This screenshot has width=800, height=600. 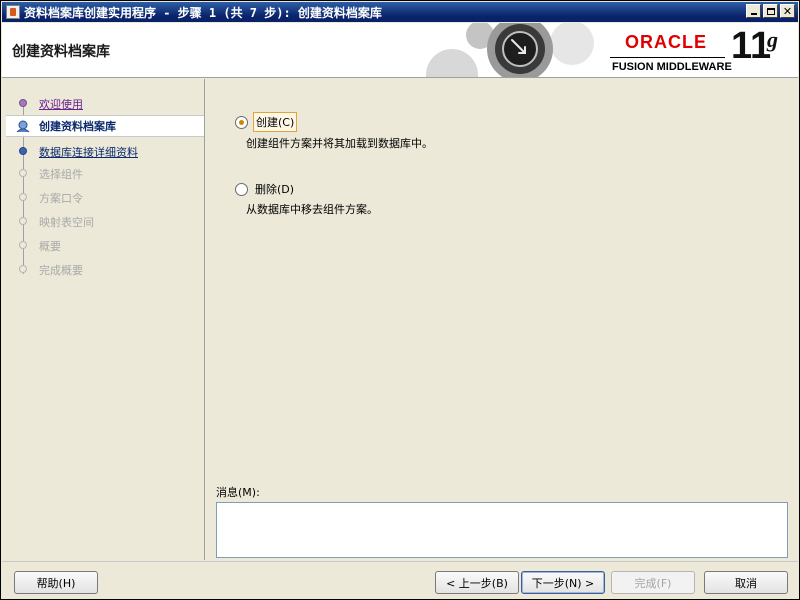 What do you see at coordinates (61, 174) in the screenshot?
I see `nav-step-label: 选择组件` at bounding box center [61, 174].